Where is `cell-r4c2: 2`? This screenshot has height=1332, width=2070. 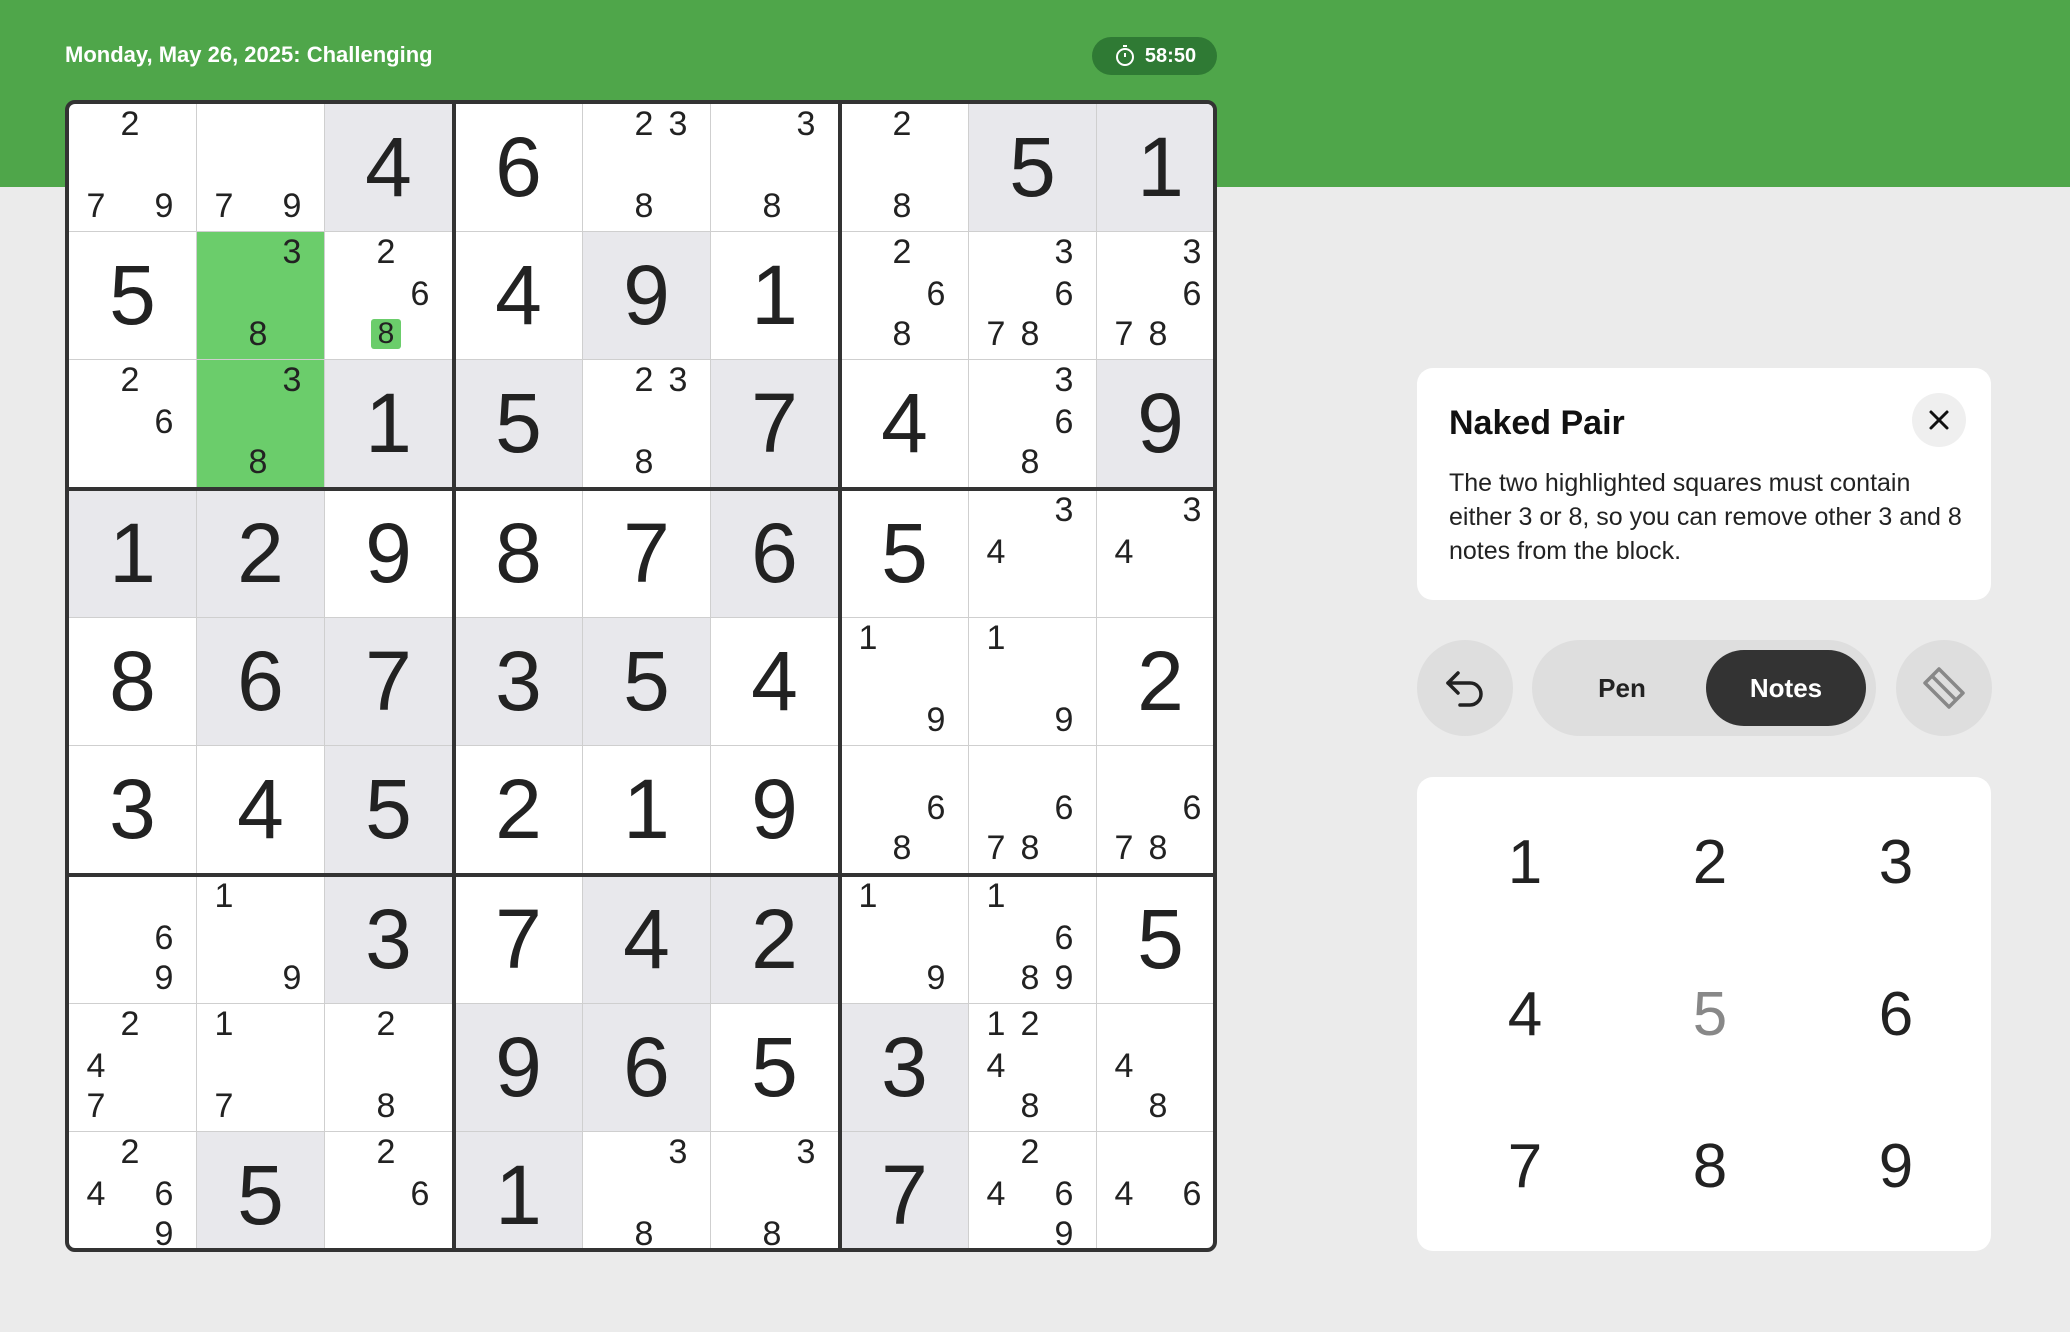 cell-r4c2: 2 is located at coordinates (261, 554).